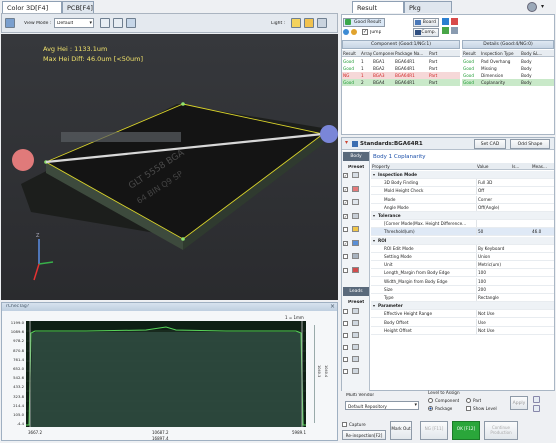 The image size is (556, 443). Describe the element at coordinates (493, 224) in the screenshot. I see `property-value` at that location.